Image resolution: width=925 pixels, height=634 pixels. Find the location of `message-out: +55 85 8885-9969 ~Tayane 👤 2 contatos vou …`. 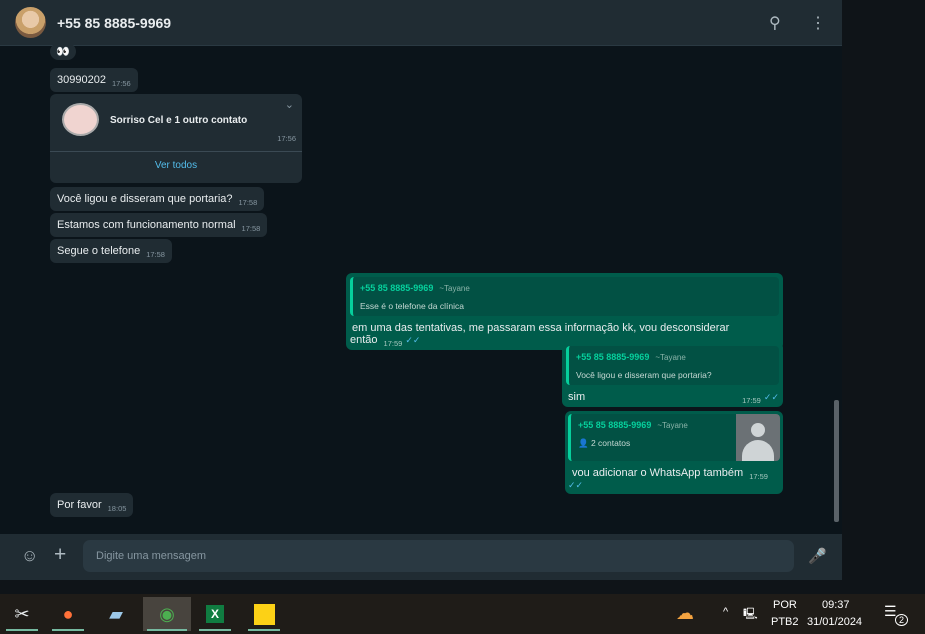

message-out: +55 85 8885-9969 ~Tayane 👤 2 contatos vou … is located at coordinates (674, 452).